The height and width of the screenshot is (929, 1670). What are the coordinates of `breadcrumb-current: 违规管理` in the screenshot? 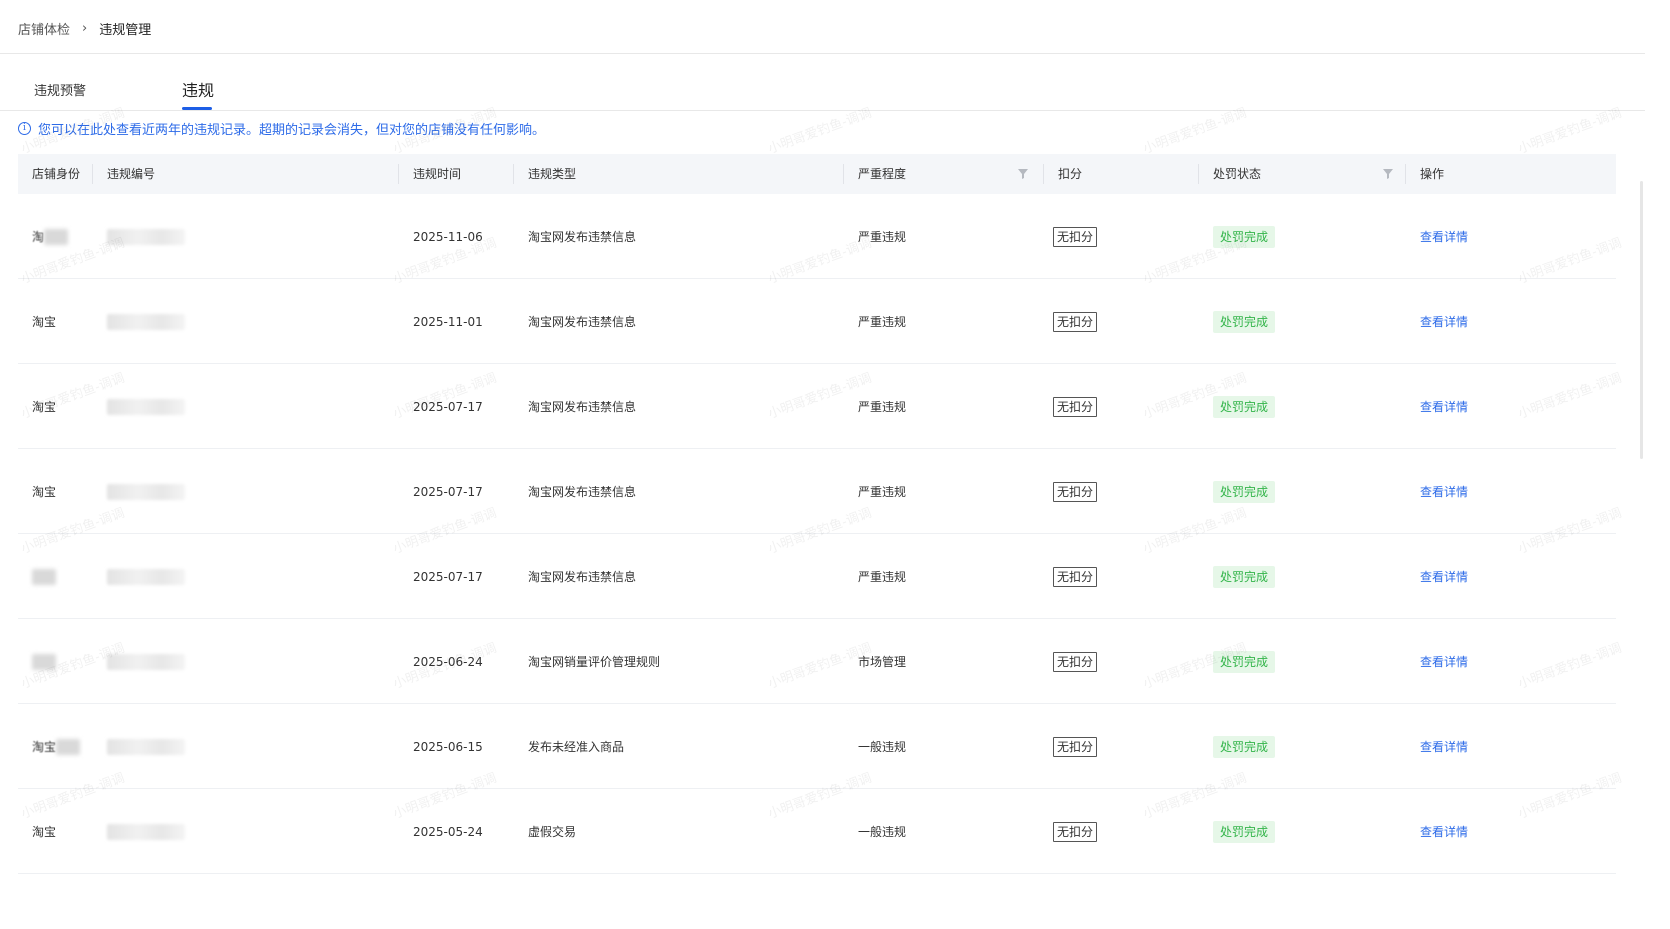 It's located at (125, 30).